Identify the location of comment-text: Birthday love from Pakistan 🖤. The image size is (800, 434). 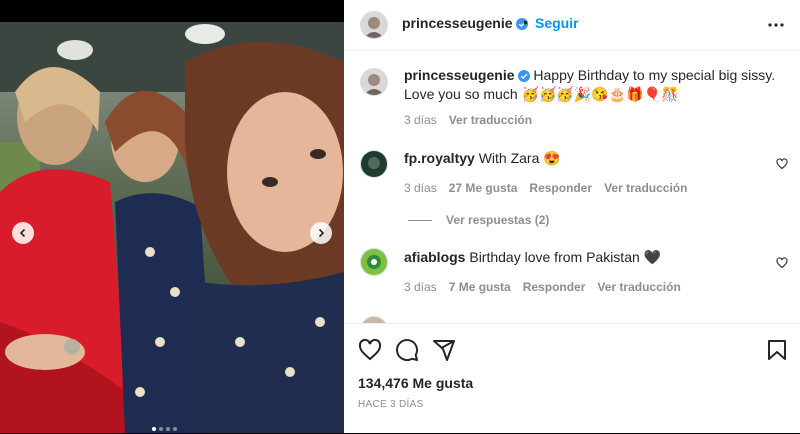
(565, 257).